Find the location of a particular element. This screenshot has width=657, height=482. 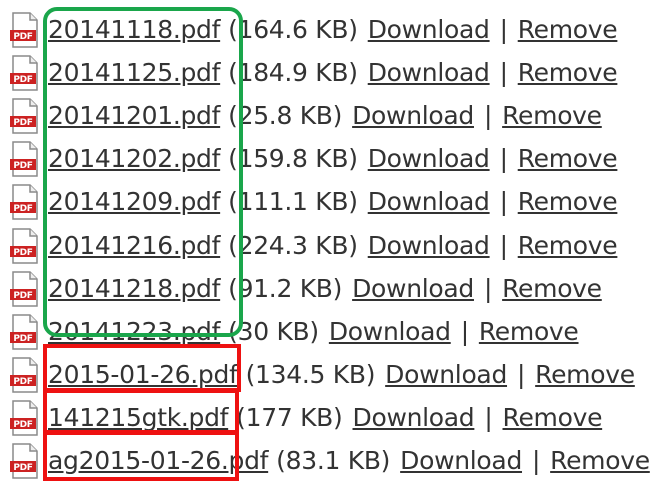

file-row: PDF 141215gtk.pdf (177 KB) Download | Remove is located at coordinates (301, 417).